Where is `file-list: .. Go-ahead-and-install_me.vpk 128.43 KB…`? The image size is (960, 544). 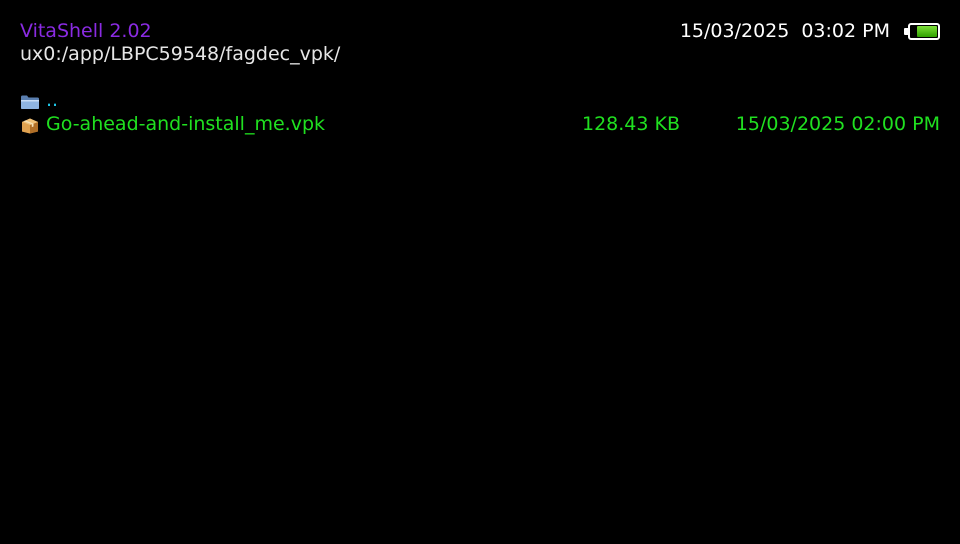
file-list: .. Go-ahead-and-install_me.vpk 128.43 KB… is located at coordinates (480, 112).